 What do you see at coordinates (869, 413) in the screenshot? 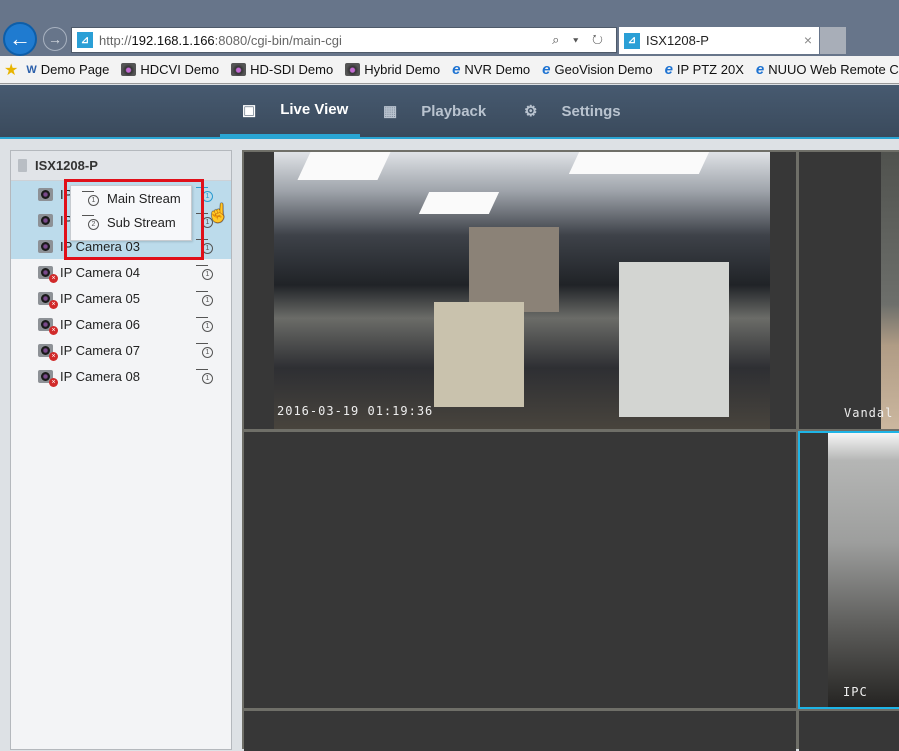
I see `osd-camera-label: Vandal` at bounding box center [869, 413].